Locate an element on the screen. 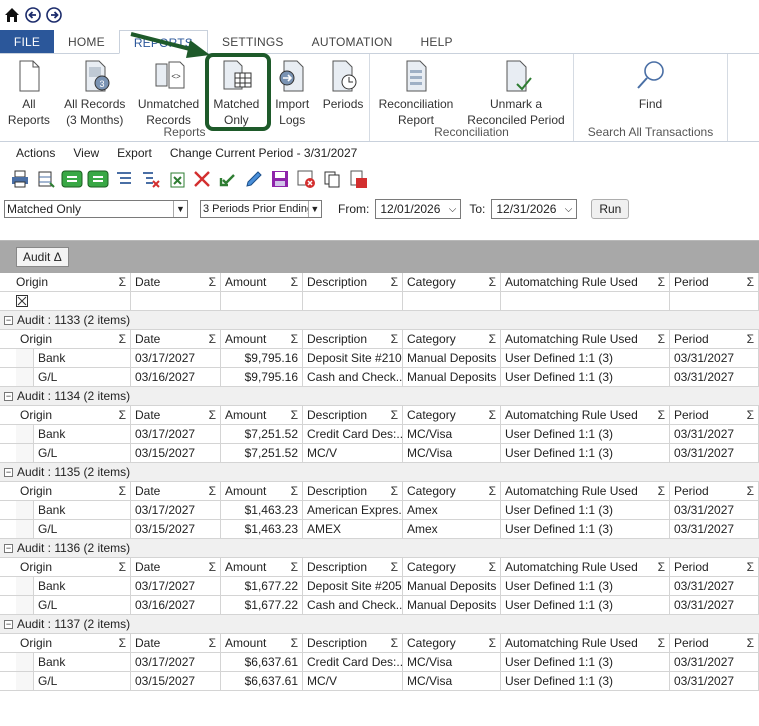 This screenshot has width=759, height=726. group-by-audit-tag: Audit Δ is located at coordinates (42, 257).